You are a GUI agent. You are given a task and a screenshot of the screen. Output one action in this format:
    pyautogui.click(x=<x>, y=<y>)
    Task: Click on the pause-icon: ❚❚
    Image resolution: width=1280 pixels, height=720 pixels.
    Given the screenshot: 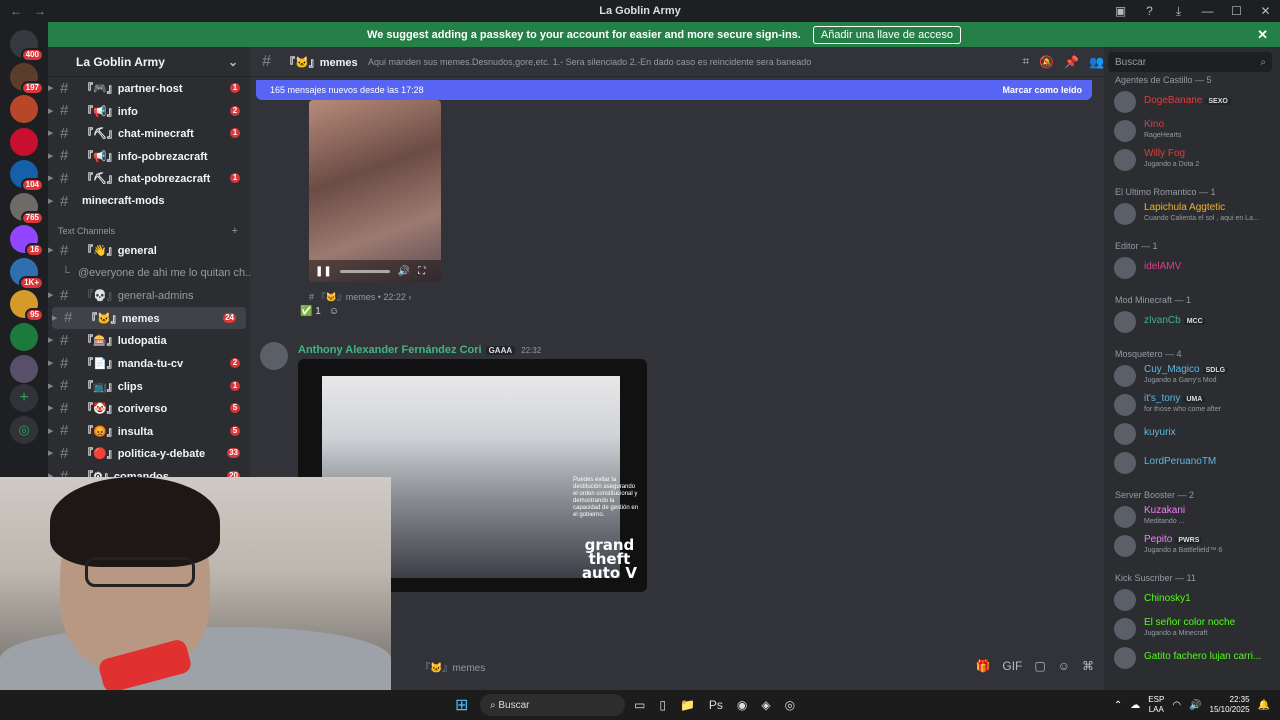 What is the action you would take?
    pyautogui.click(x=323, y=271)
    